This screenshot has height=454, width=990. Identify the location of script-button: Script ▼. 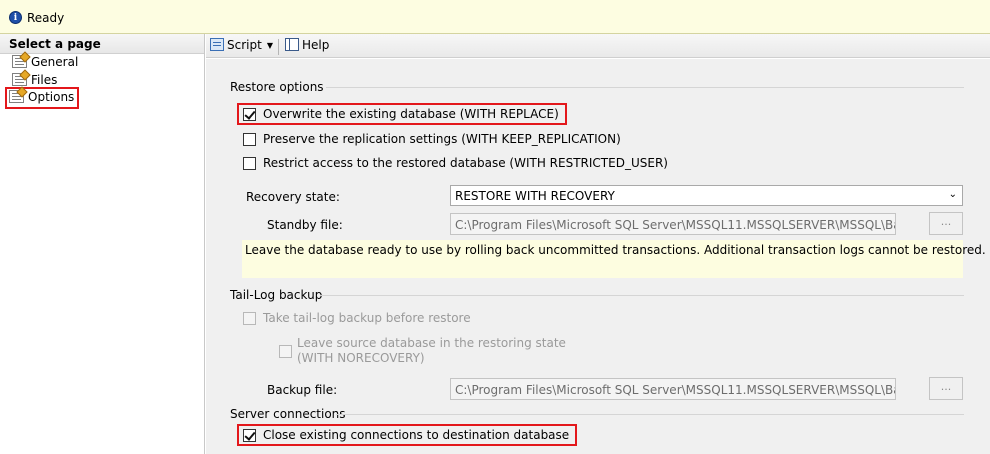
(241, 47).